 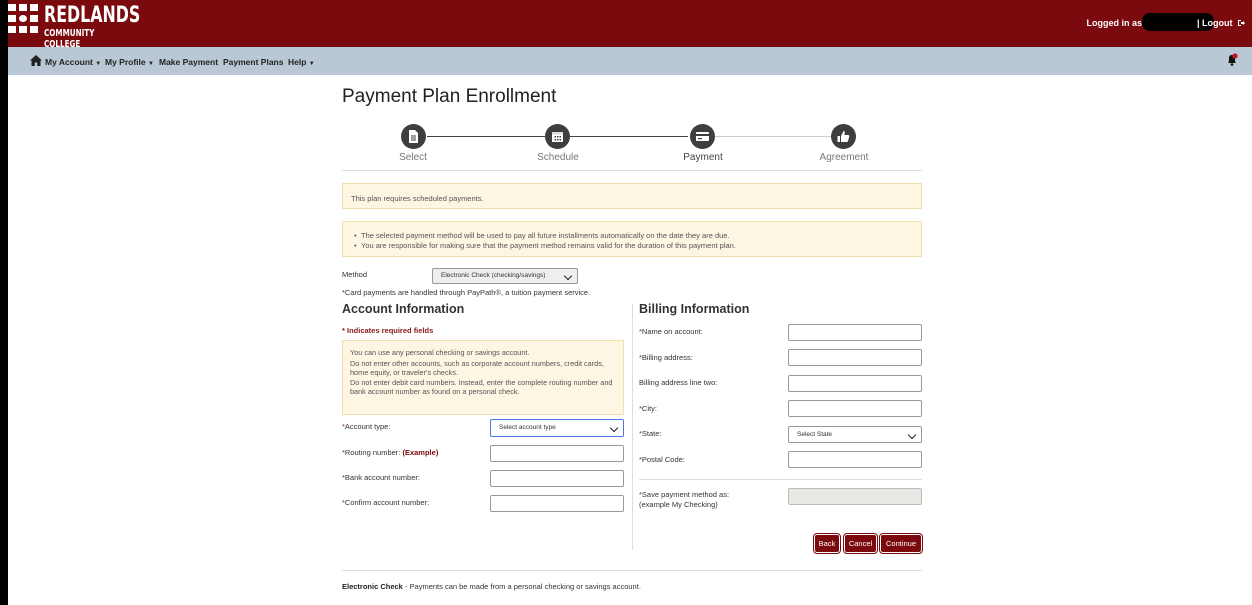 I want to click on window-left-edge, so click(x=4, y=302).